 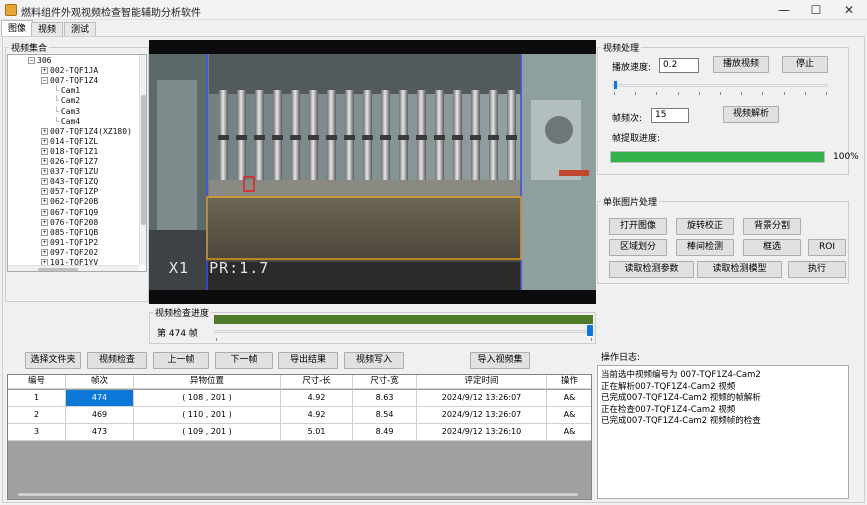 What do you see at coordinates (69, 70) in the screenshot?
I see `tree-node: +002-TQF1JA` at bounding box center [69, 70].